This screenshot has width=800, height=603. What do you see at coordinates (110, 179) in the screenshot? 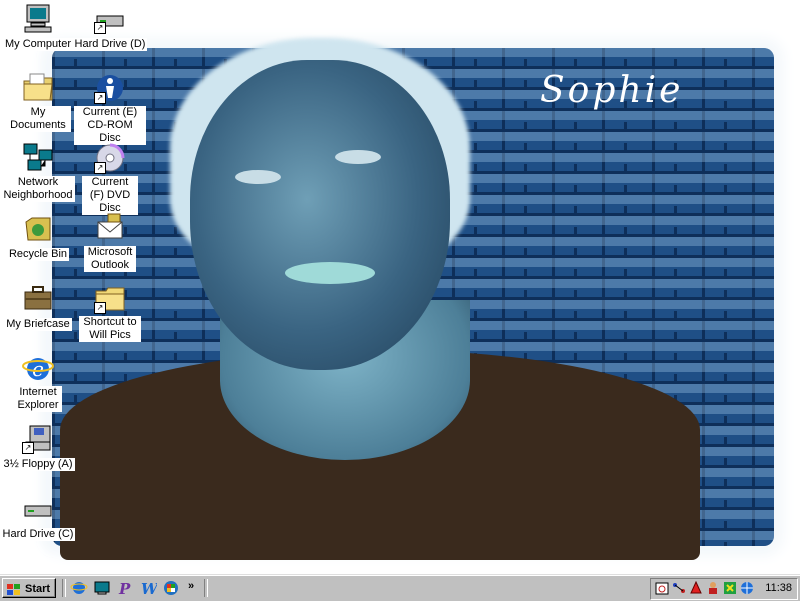
I see `desktop-icon-dvd-f: ↗ Current (F) DVD Disc` at bounding box center [110, 179].